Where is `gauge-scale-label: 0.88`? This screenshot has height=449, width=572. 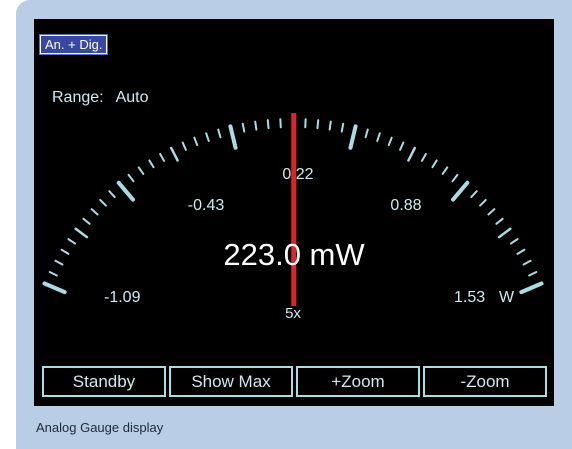
gauge-scale-label: 0.88 is located at coordinates (405, 205).